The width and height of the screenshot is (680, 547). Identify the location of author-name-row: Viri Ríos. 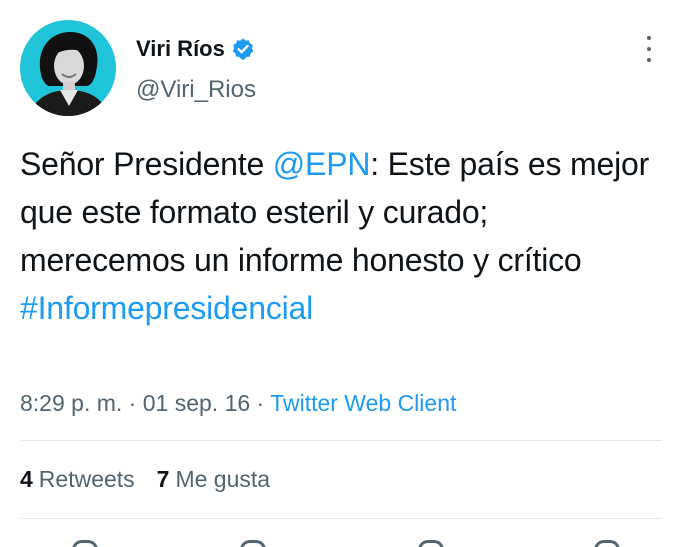
(195, 49).